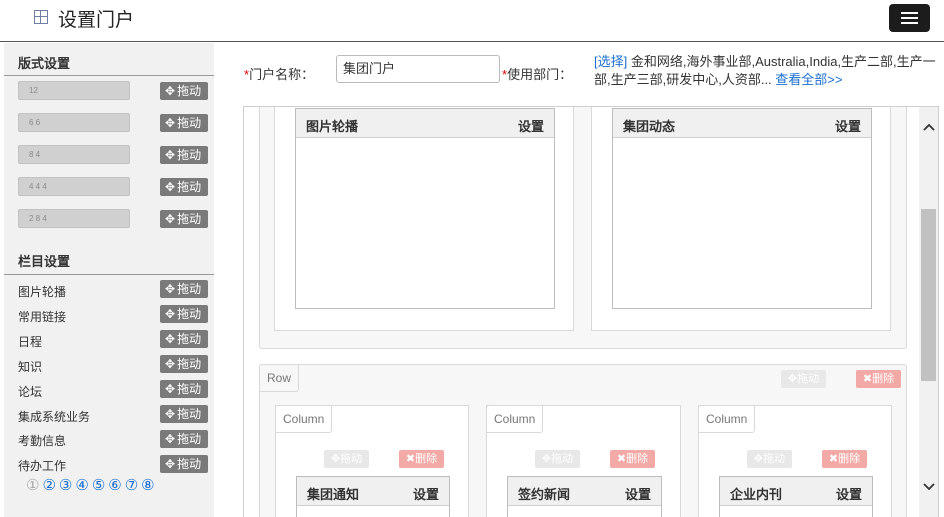  Describe the element at coordinates (74, 90) in the screenshot. I see `layout-preset: 12` at that location.